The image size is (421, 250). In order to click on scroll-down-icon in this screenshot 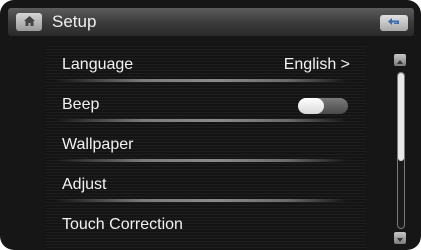, I will do `click(400, 238)`.